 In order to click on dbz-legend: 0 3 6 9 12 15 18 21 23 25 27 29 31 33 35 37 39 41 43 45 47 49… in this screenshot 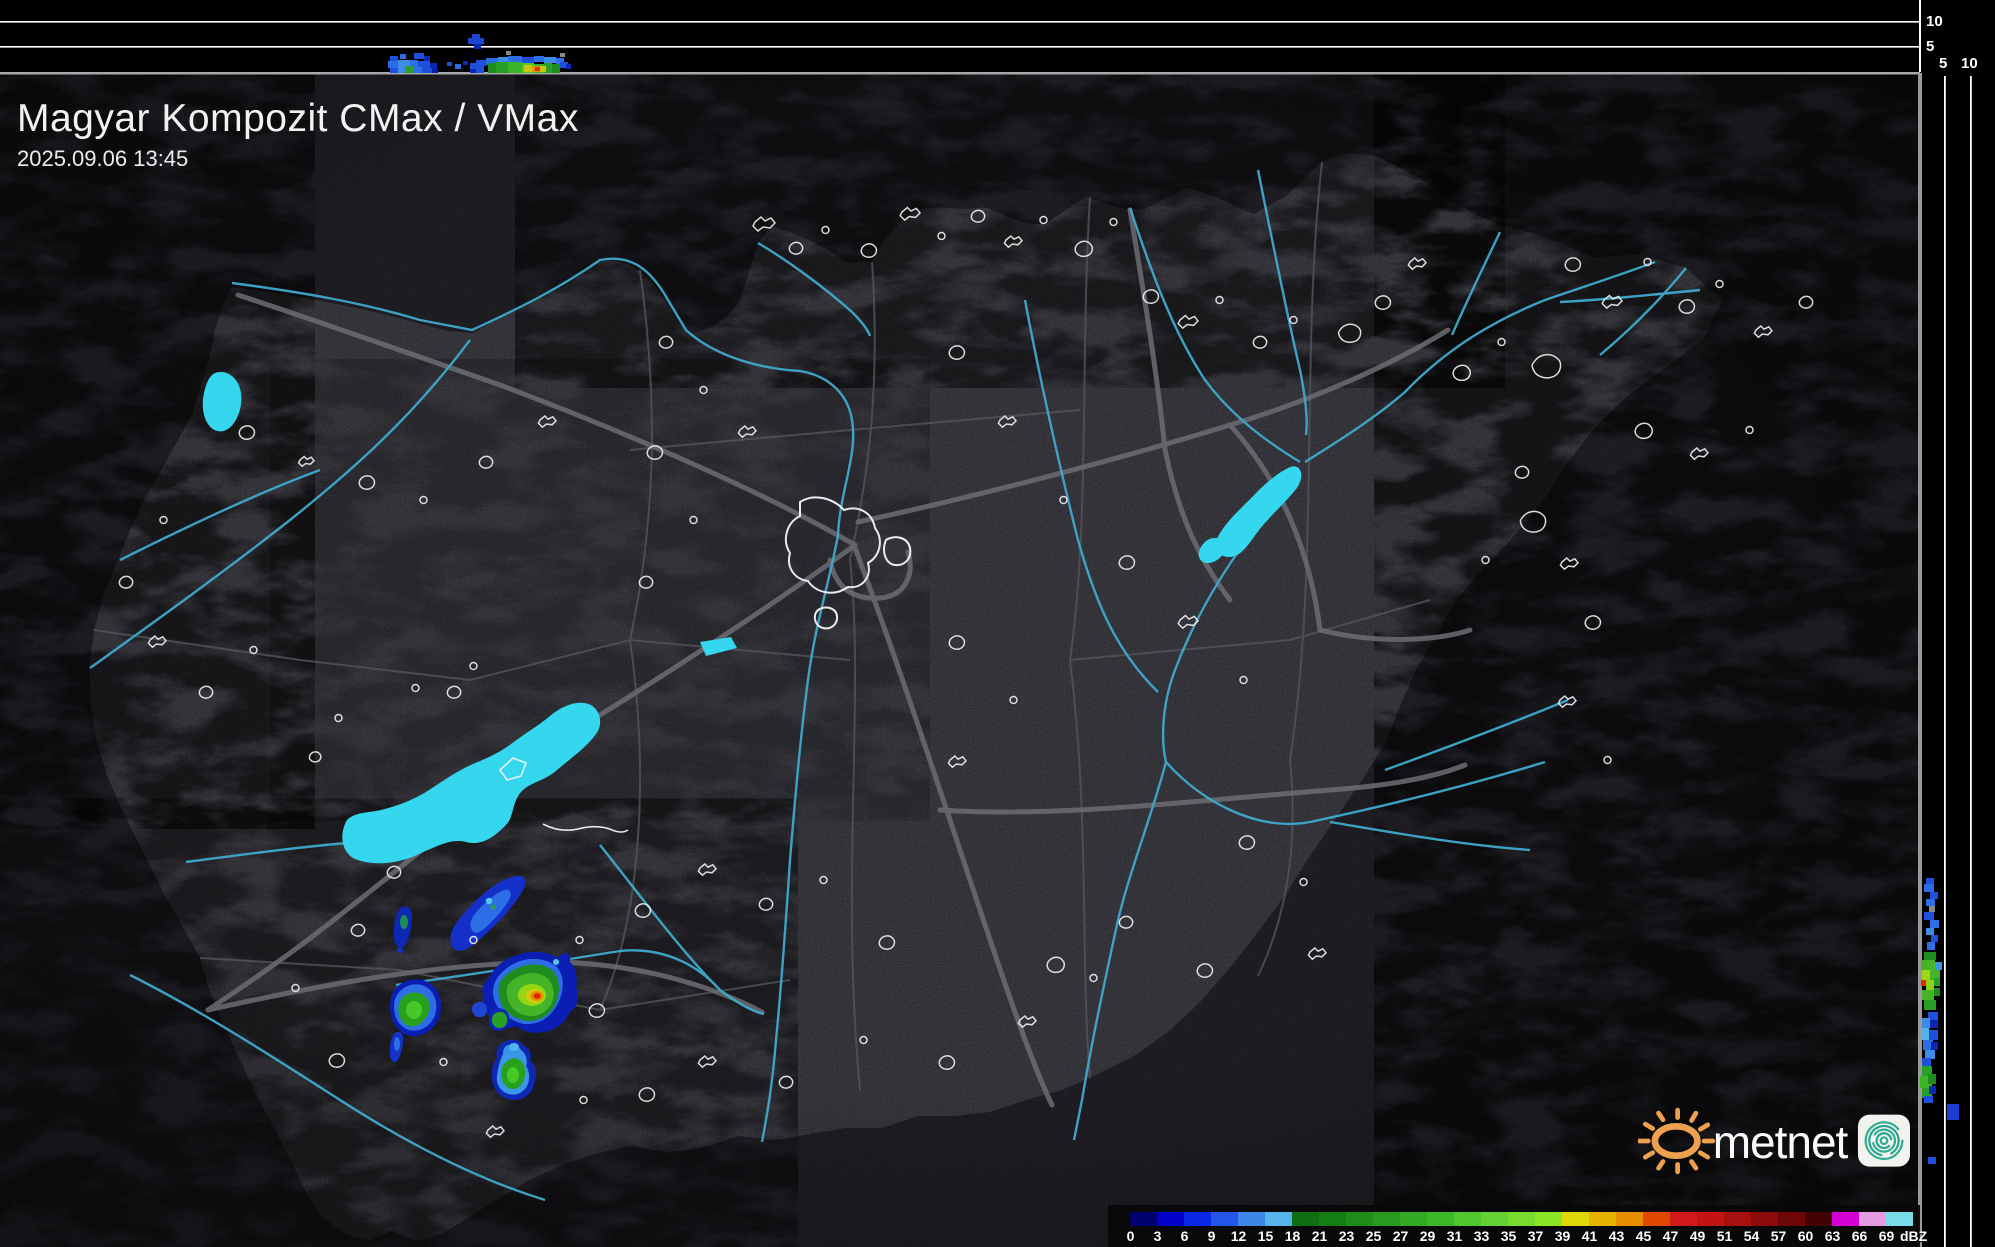, I will do `click(1517, 1226)`.